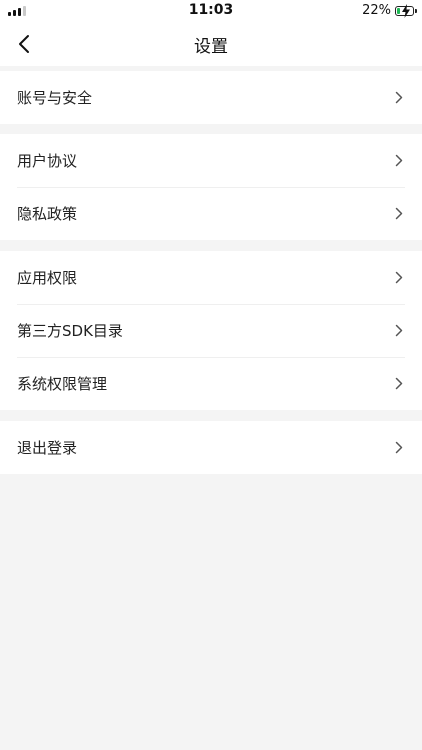 This screenshot has height=750, width=422. What do you see at coordinates (211, 213) in the screenshot?
I see `settings-item-privacy-policy: 隐私政策` at bounding box center [211, 213].